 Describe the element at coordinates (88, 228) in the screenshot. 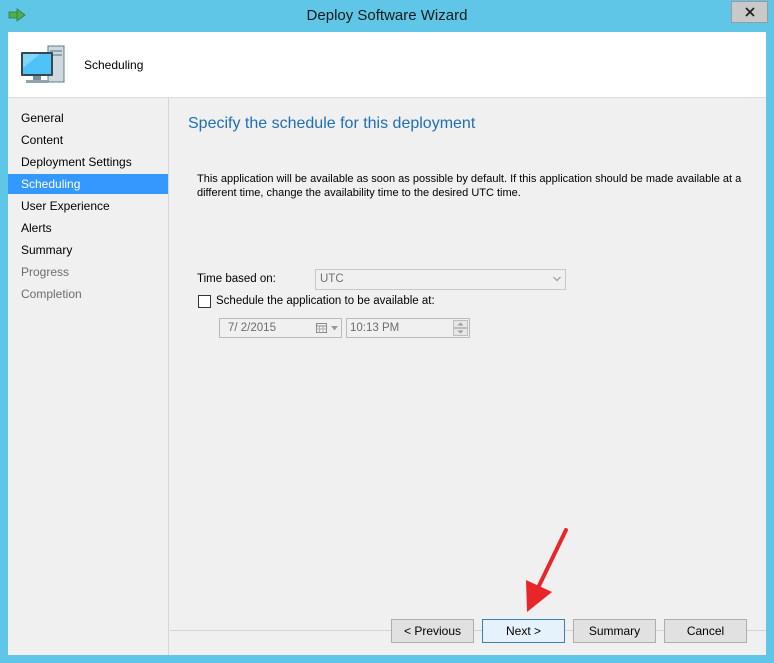

I see `nav-item-alerts: Alerts` at that location.